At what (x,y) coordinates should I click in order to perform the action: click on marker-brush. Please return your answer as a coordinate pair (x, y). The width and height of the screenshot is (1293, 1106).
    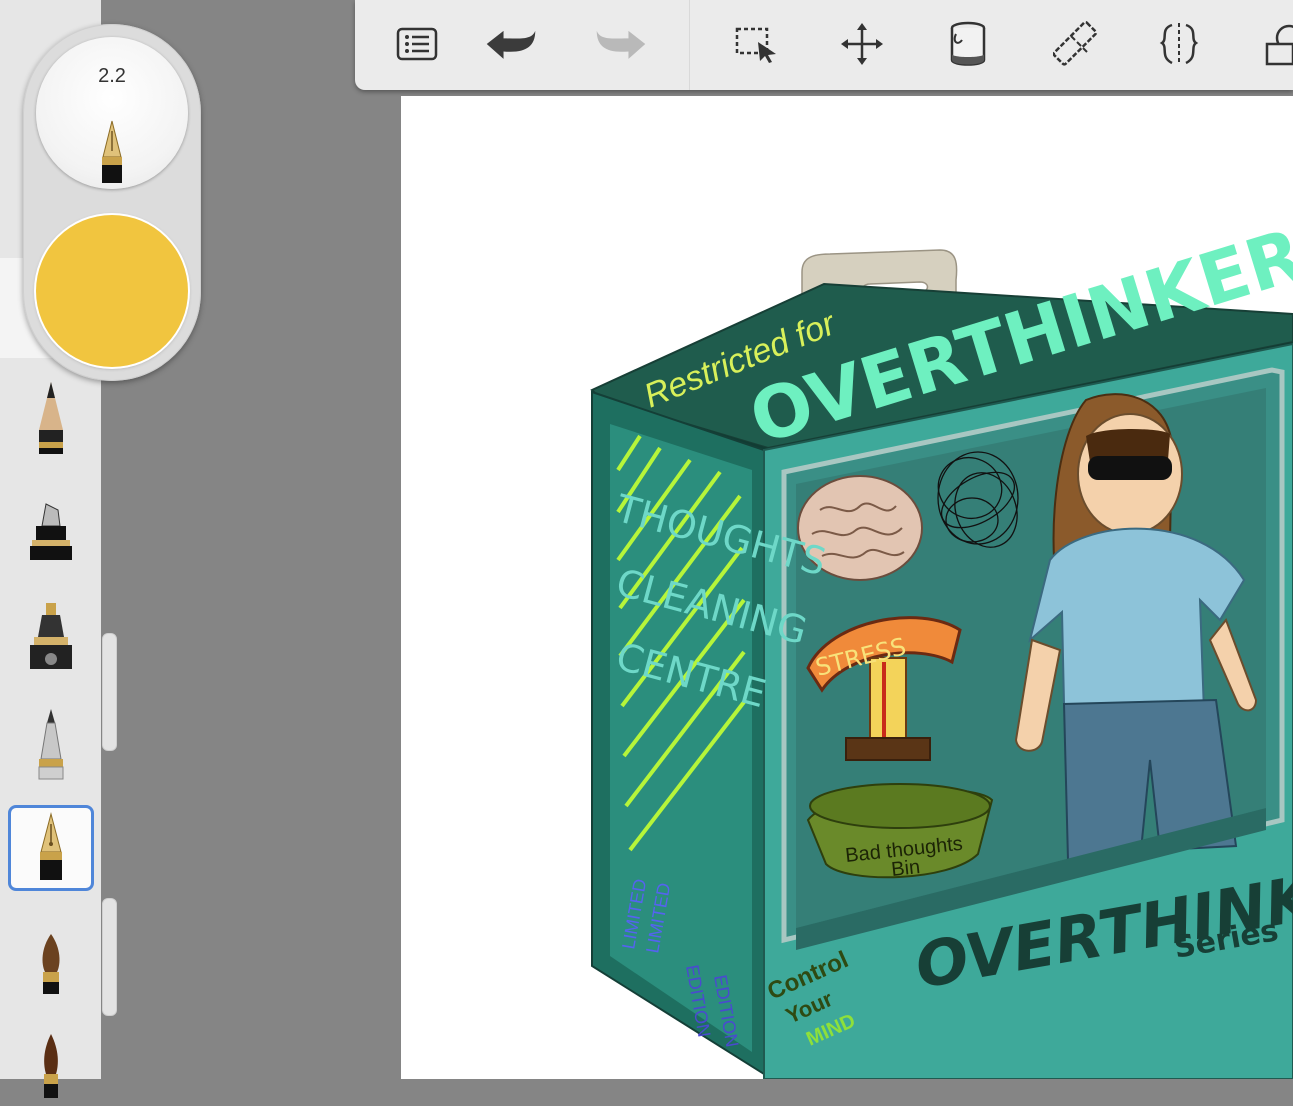
    Looking at the image, I should click on (51, 531).